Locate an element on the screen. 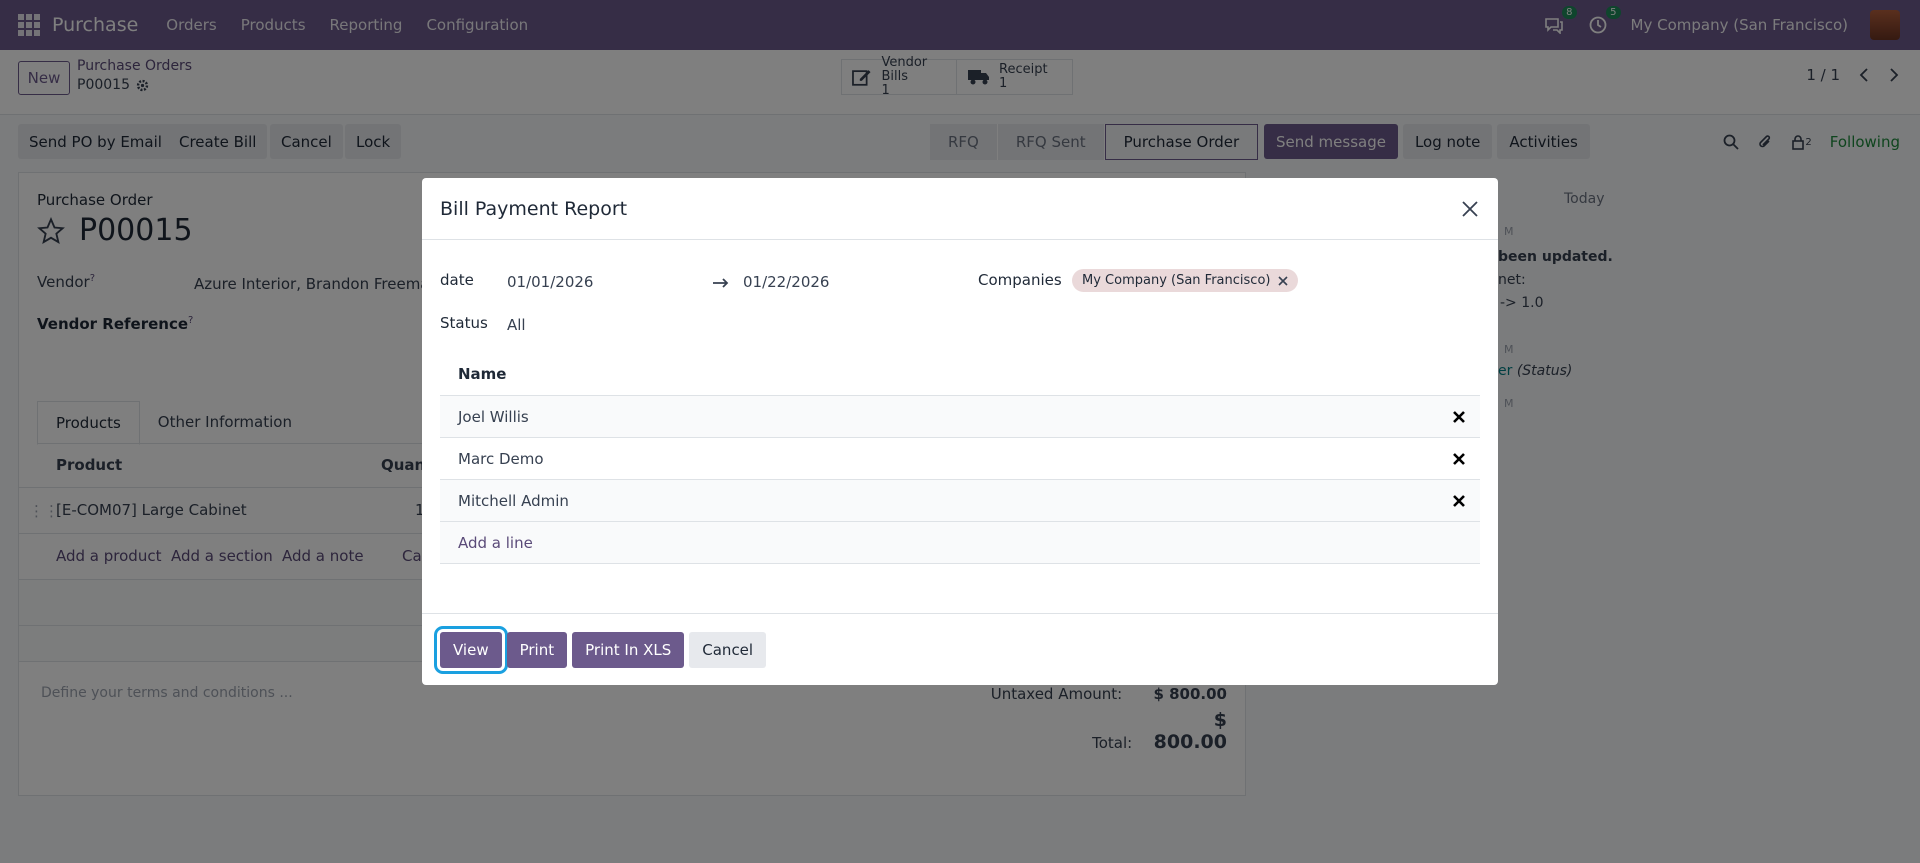 The width and height of the screenshot is (1920, 863). view-button: View is located at coordinates (471, 649).